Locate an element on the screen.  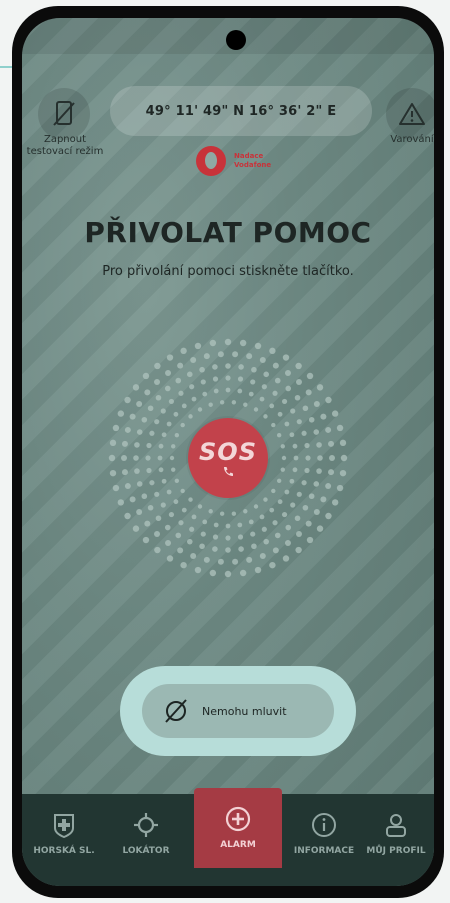
coordinates-text: 49° 11' 49" N 16° 36' 2" E is located at coordinates (241, 111).